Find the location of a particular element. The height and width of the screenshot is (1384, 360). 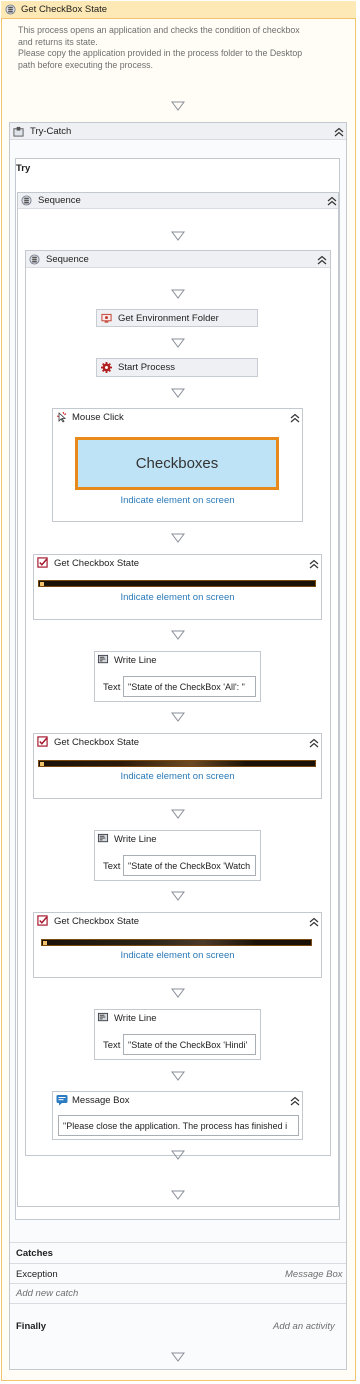

catches-label: Catches is located at coordinates (34, 1253).